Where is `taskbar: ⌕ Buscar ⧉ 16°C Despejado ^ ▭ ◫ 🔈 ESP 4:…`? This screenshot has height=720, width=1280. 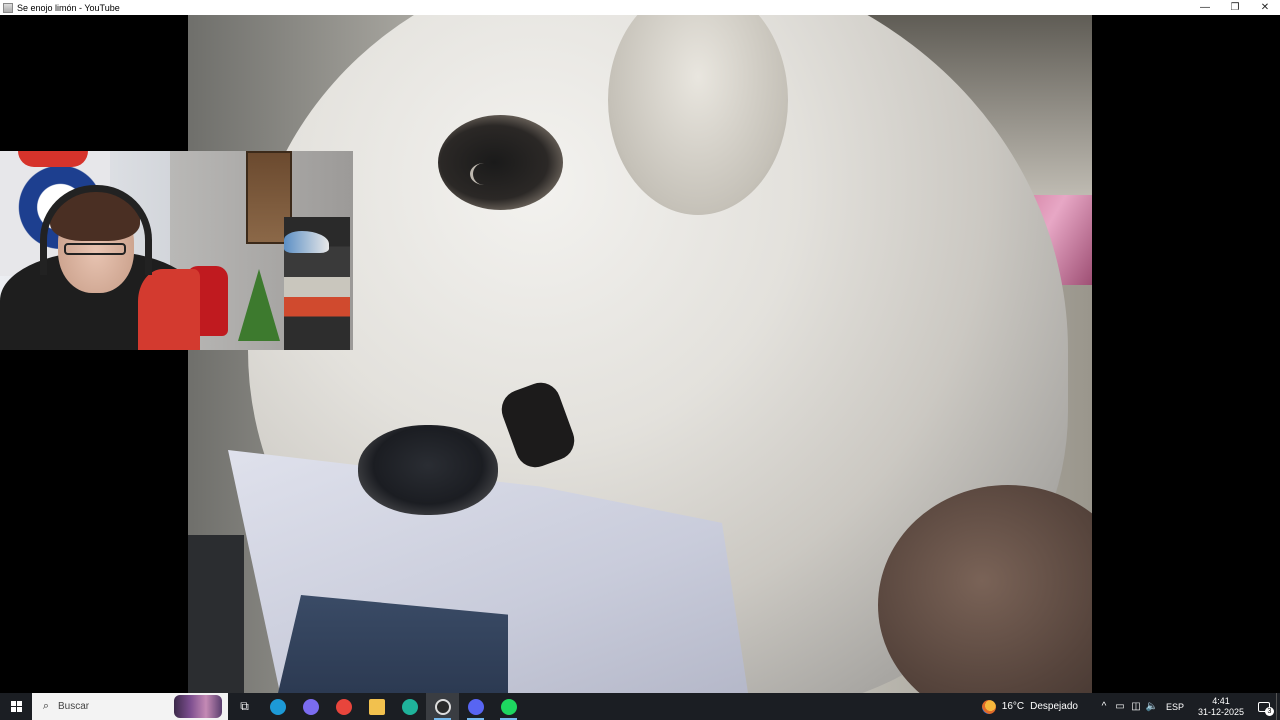
taskbar: ⌕ Buscar ⧉ 16°C Despejado ^ ▭ ◫ 🔈 ESP 4:… is located at coordinates (640, 706).